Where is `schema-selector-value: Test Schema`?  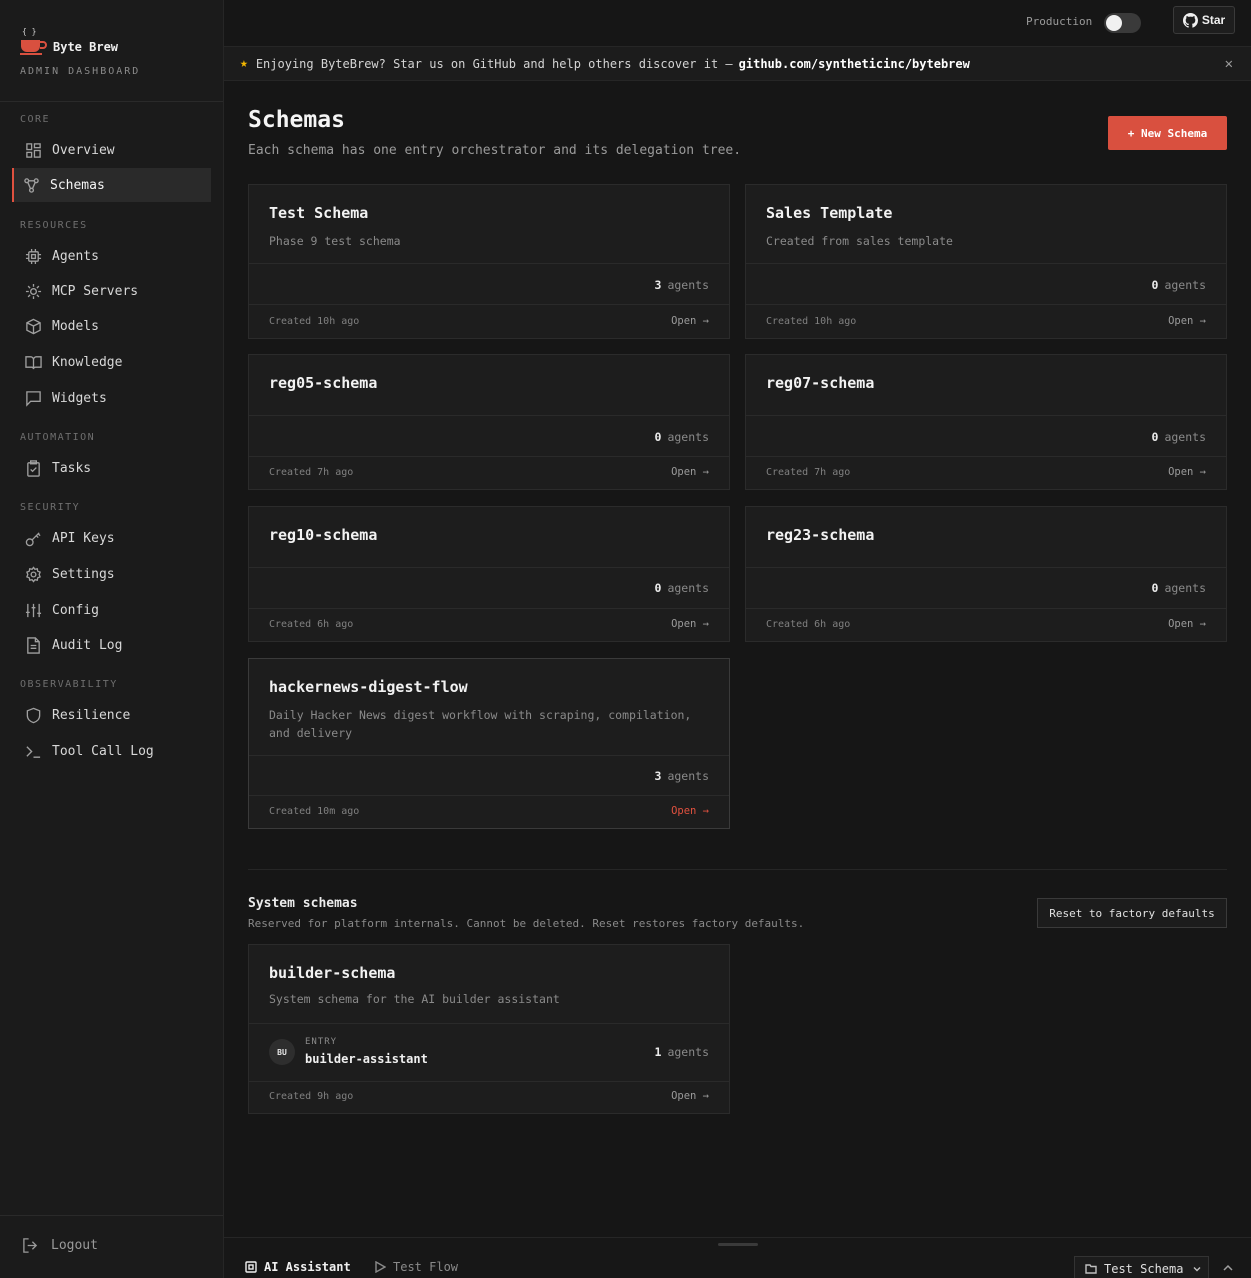
schema-selector-value: Test Schema is located at coordinates (1144, 1269).